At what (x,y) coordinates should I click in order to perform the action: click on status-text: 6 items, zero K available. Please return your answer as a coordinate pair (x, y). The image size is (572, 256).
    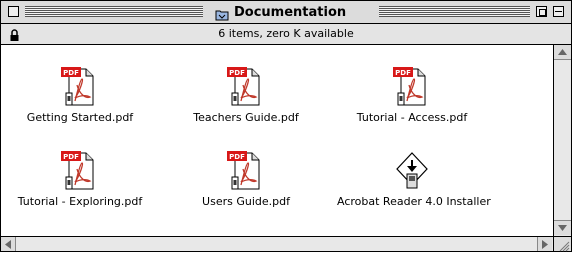
    Looking at the image, I should click on (286, 33).